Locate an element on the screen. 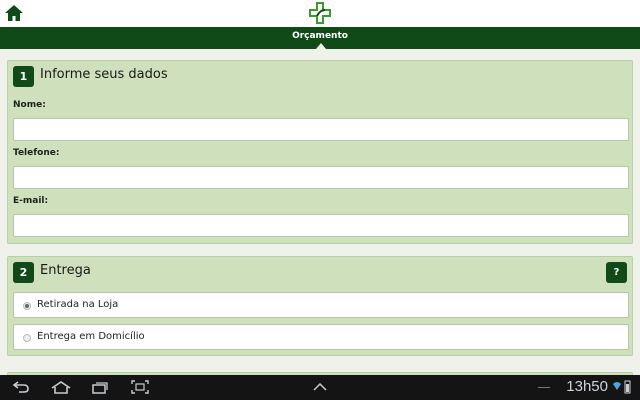 This screenshot has height=400, width=640. system-navigation-bar: 13h50 is located at coordinates (320, 387).